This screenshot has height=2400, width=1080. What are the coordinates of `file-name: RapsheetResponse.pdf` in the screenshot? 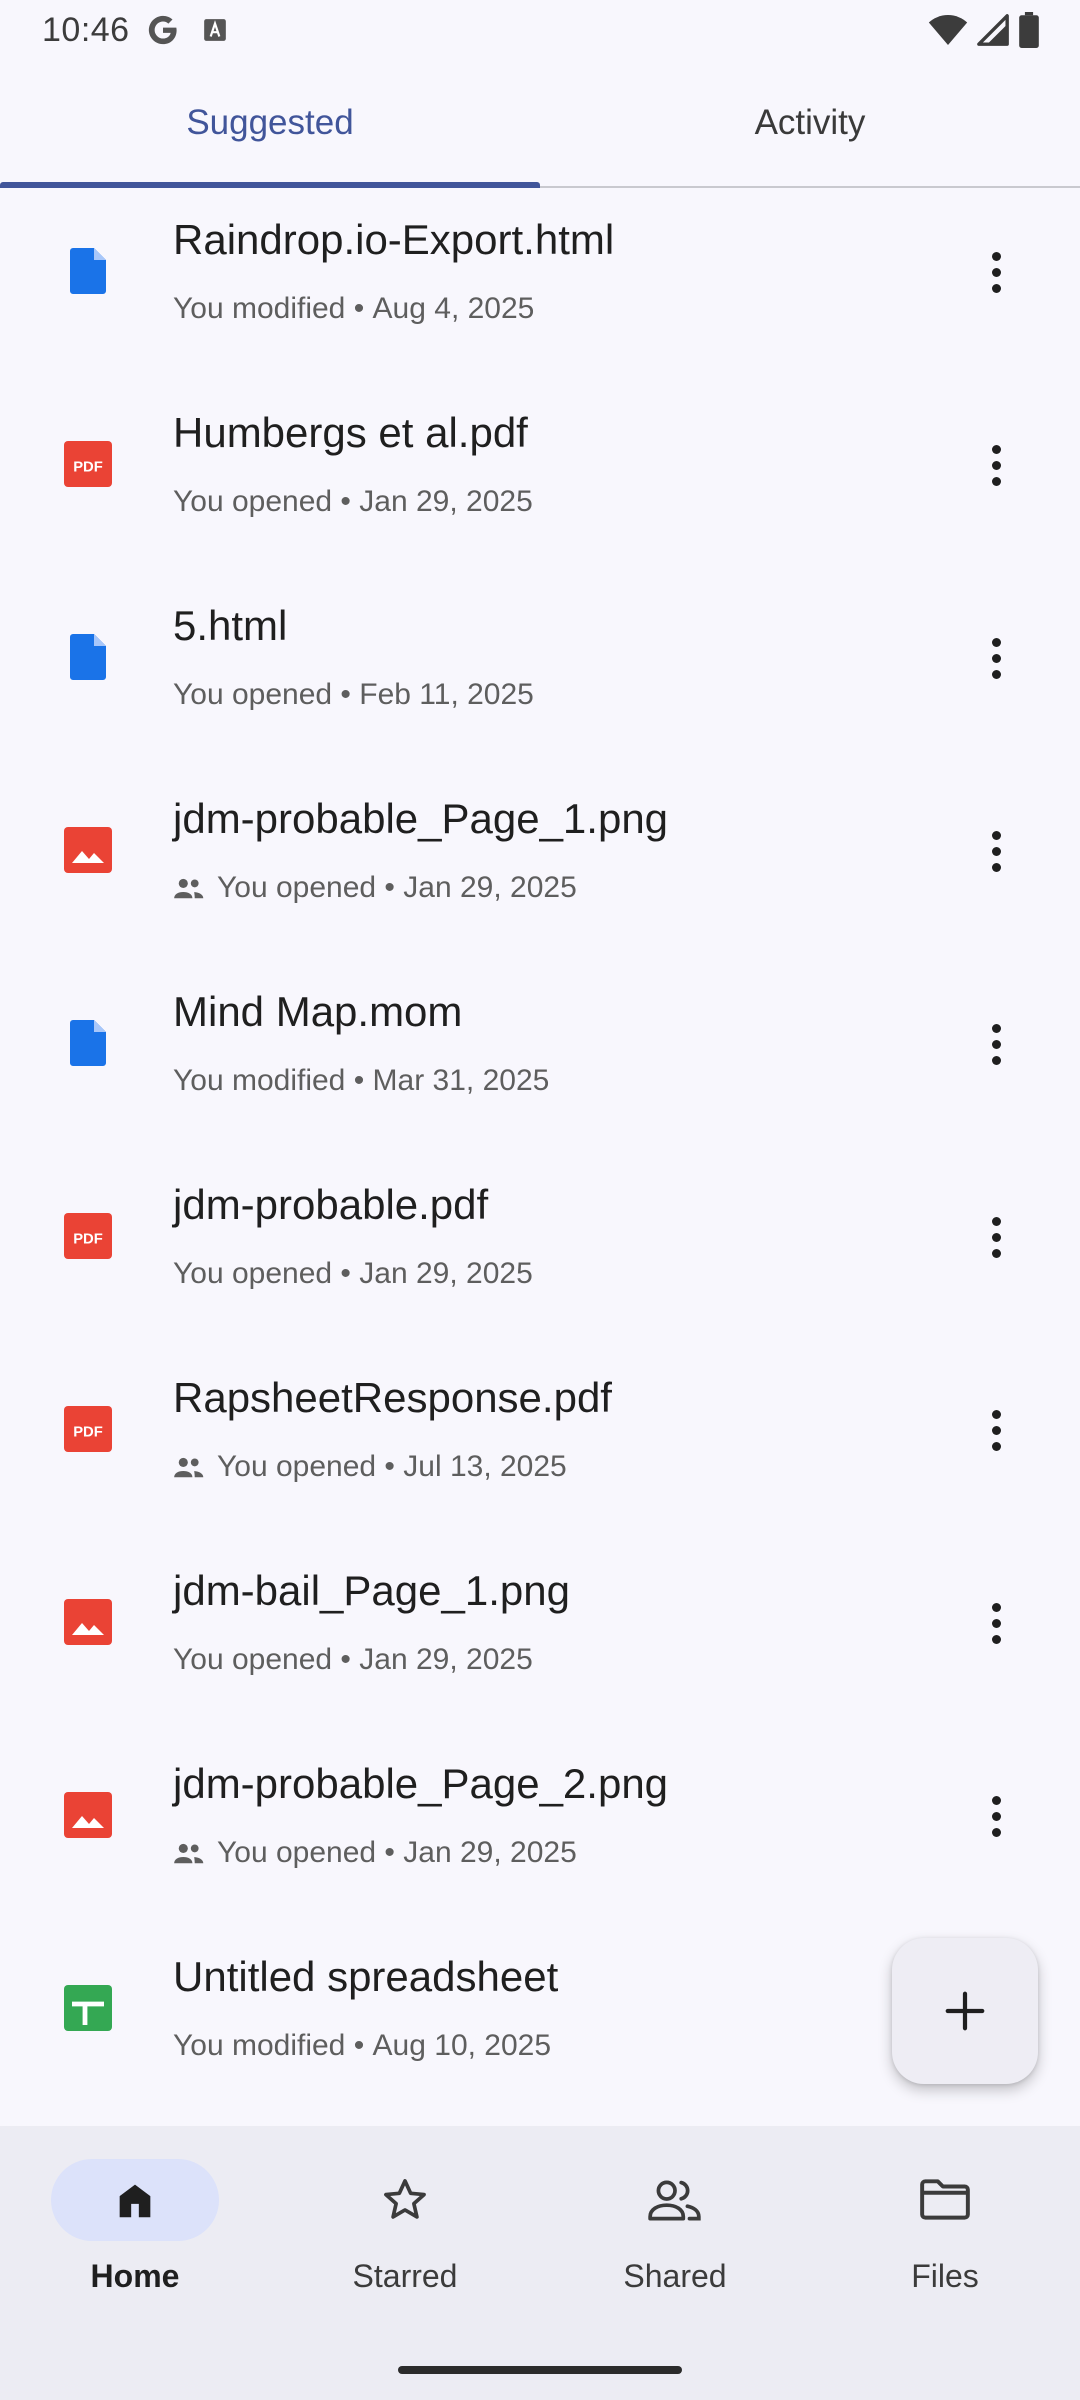 It's located at (392, 1397).